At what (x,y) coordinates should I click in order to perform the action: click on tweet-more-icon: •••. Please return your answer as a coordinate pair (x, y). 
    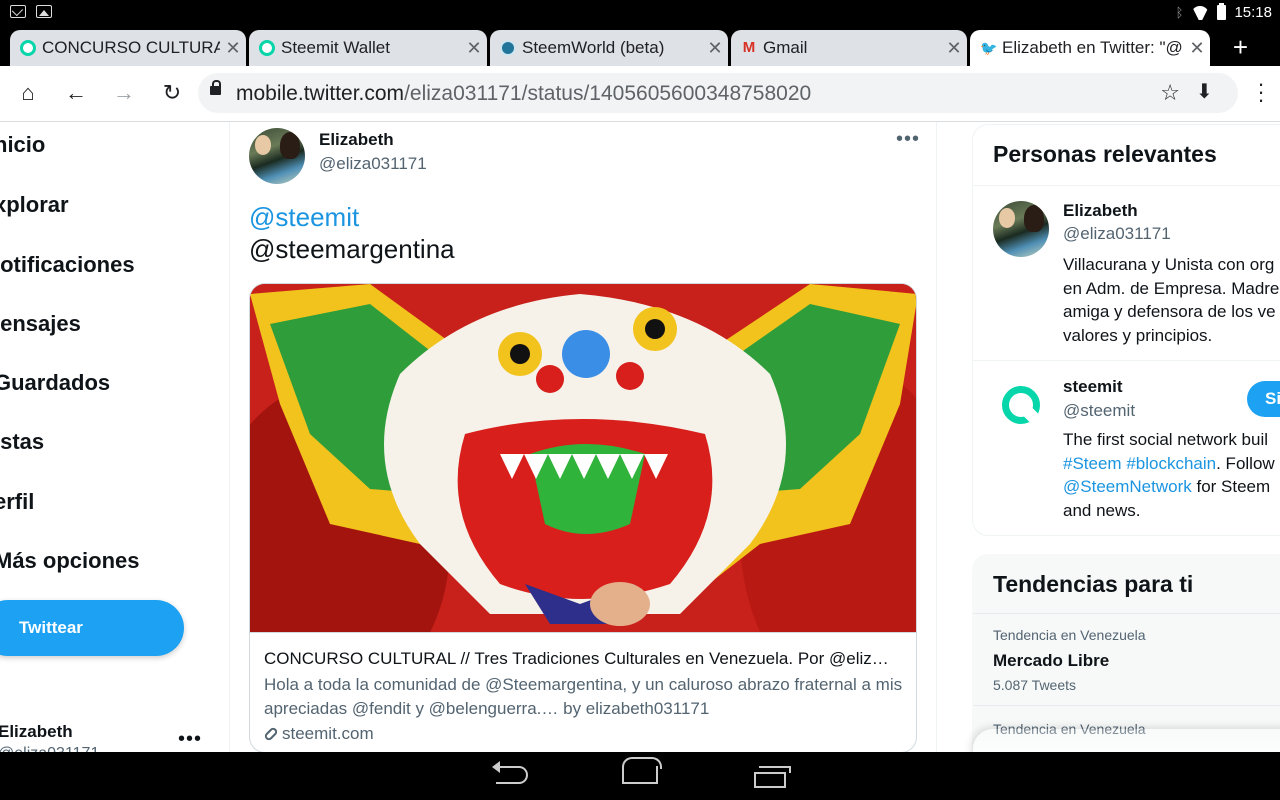
    Looking at the image, I should click on (908, 139).